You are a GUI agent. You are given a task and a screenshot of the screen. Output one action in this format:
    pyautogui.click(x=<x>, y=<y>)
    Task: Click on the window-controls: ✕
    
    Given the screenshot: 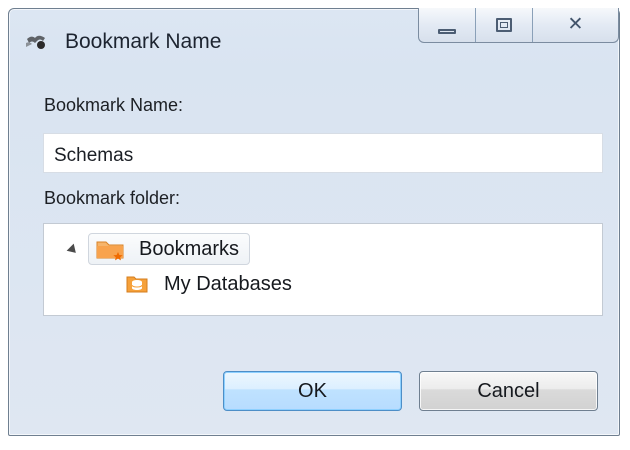 What is the action you would take?
    pyautogui.click(x=518, y=25)
    